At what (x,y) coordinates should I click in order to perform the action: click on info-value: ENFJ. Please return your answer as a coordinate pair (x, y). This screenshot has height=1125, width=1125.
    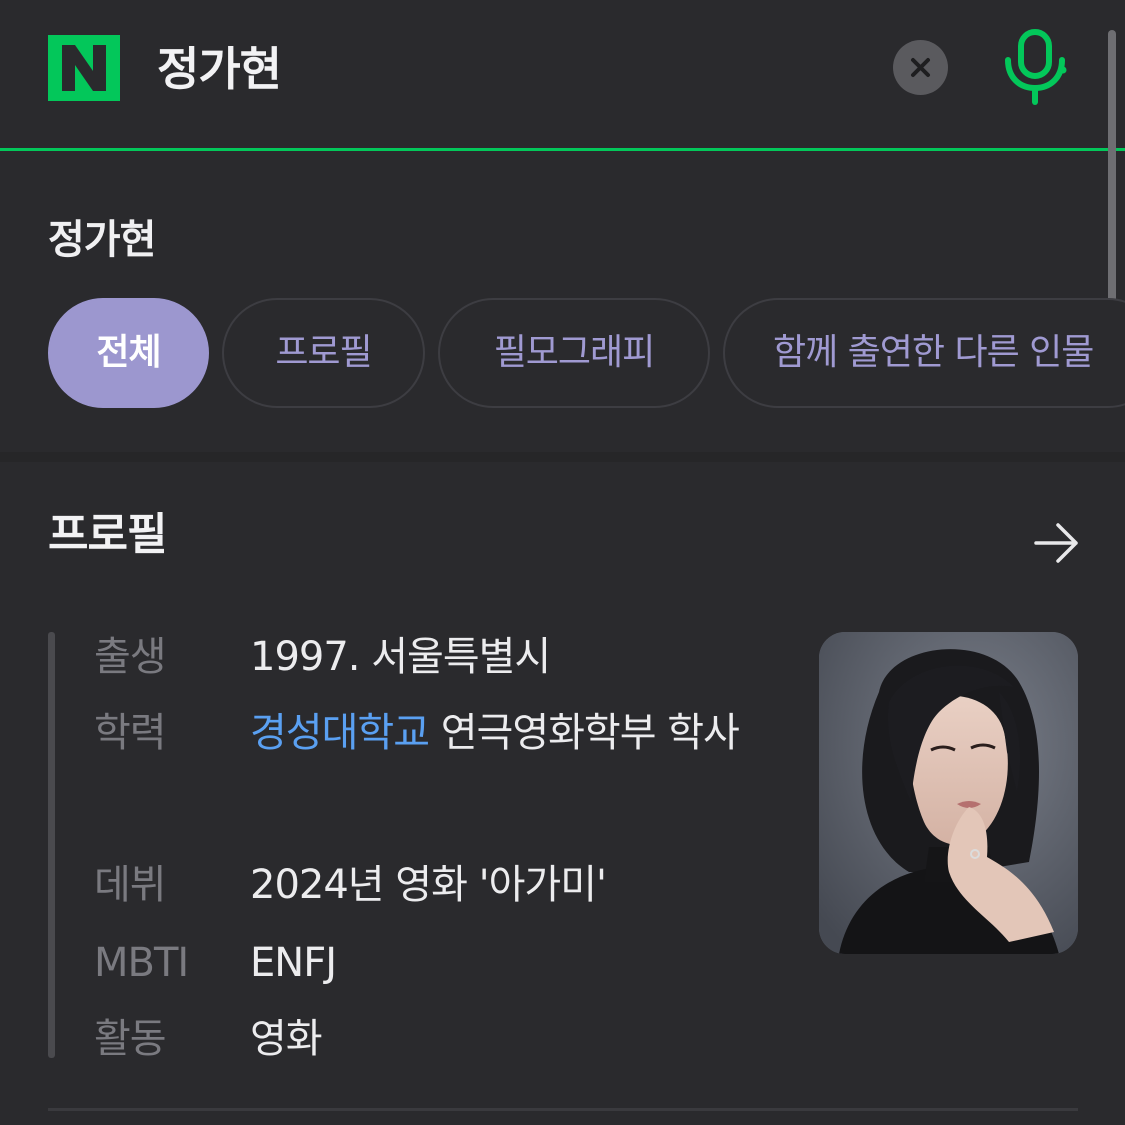
    Looking at the image, I should click on (293, 963).